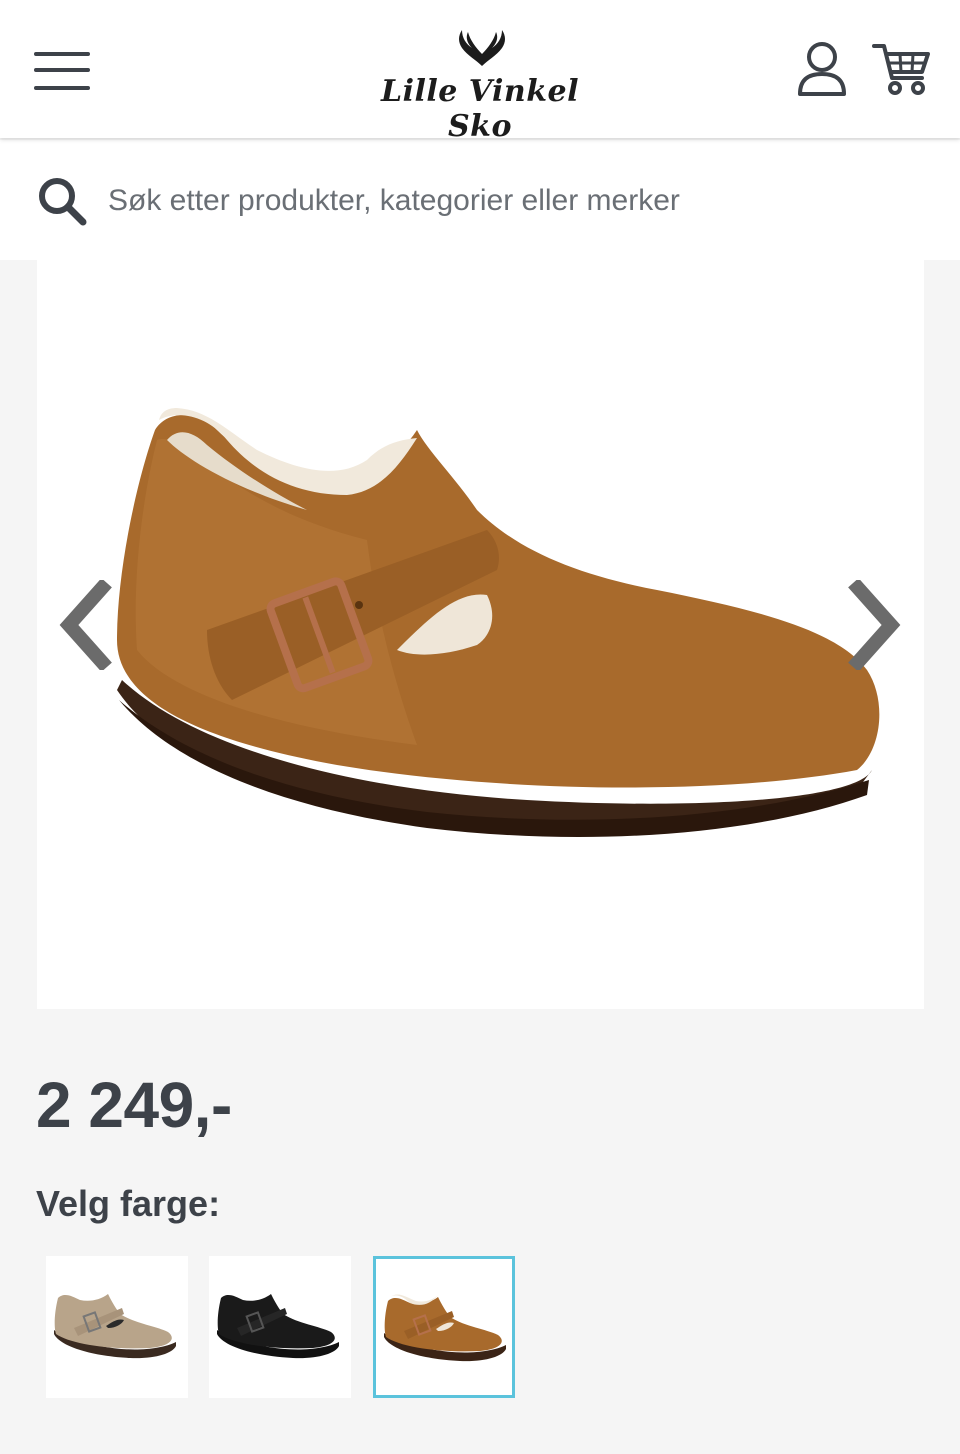 The width and height of the screenshot is (960, 1454). I want to click on black-shoe-thumbnail, so click(278, 1326).